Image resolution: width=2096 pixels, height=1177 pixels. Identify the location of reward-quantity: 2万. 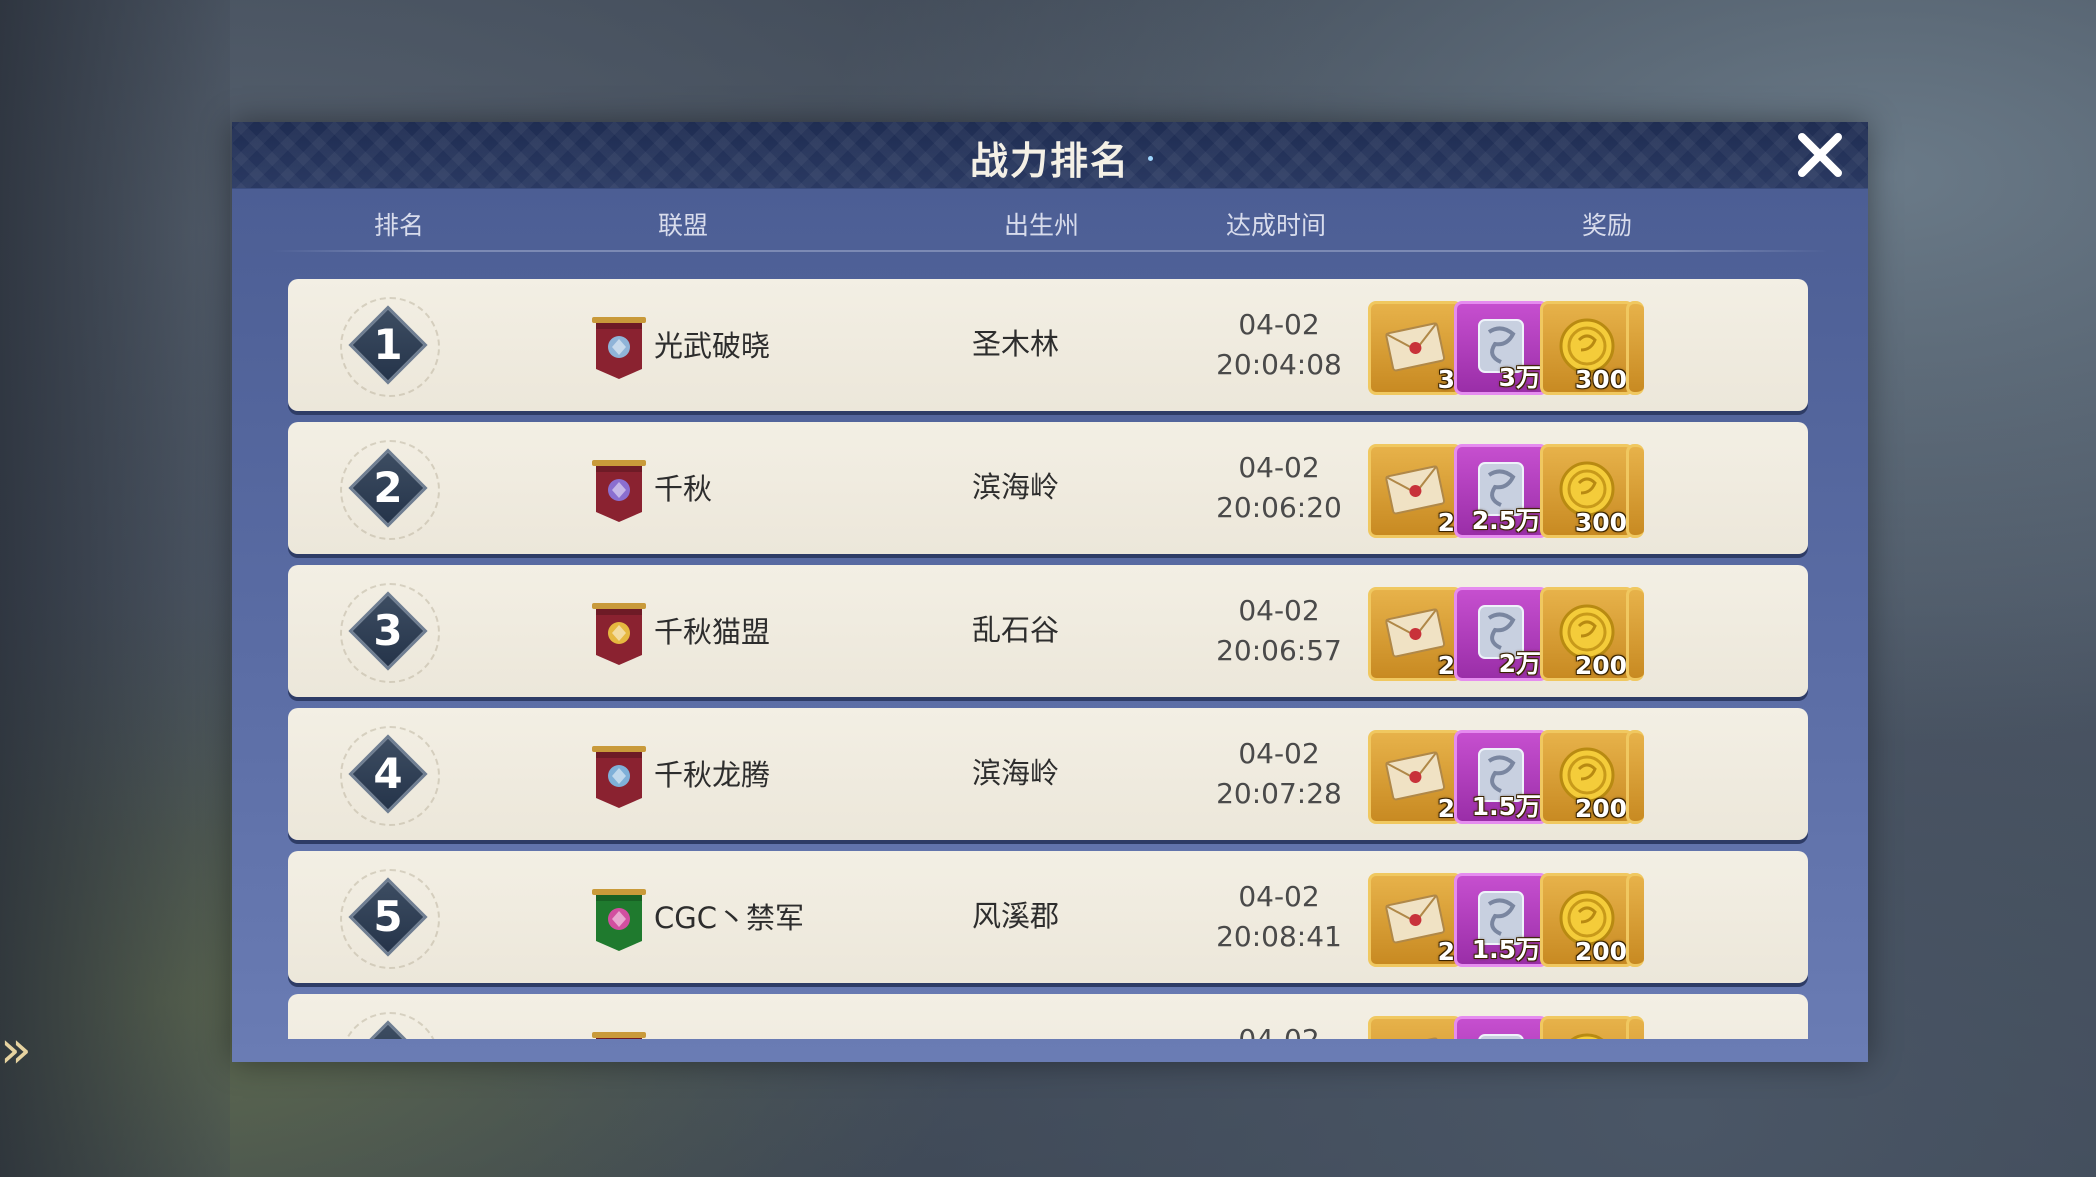
(1519, 663).